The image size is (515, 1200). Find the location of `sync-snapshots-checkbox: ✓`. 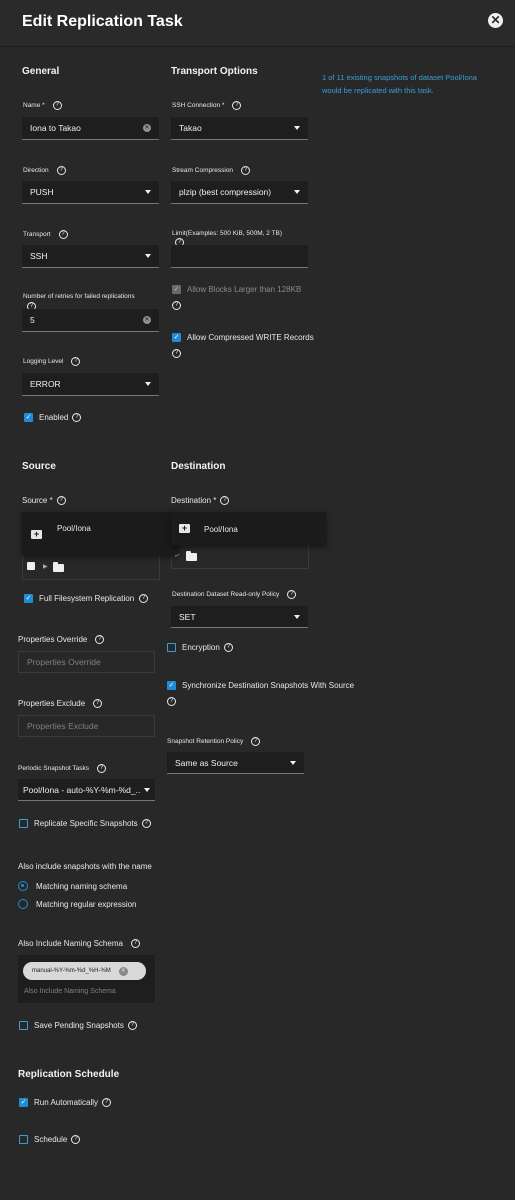

sync-snapshots-checkbox: ✓ is located at coordinates (171, 685).